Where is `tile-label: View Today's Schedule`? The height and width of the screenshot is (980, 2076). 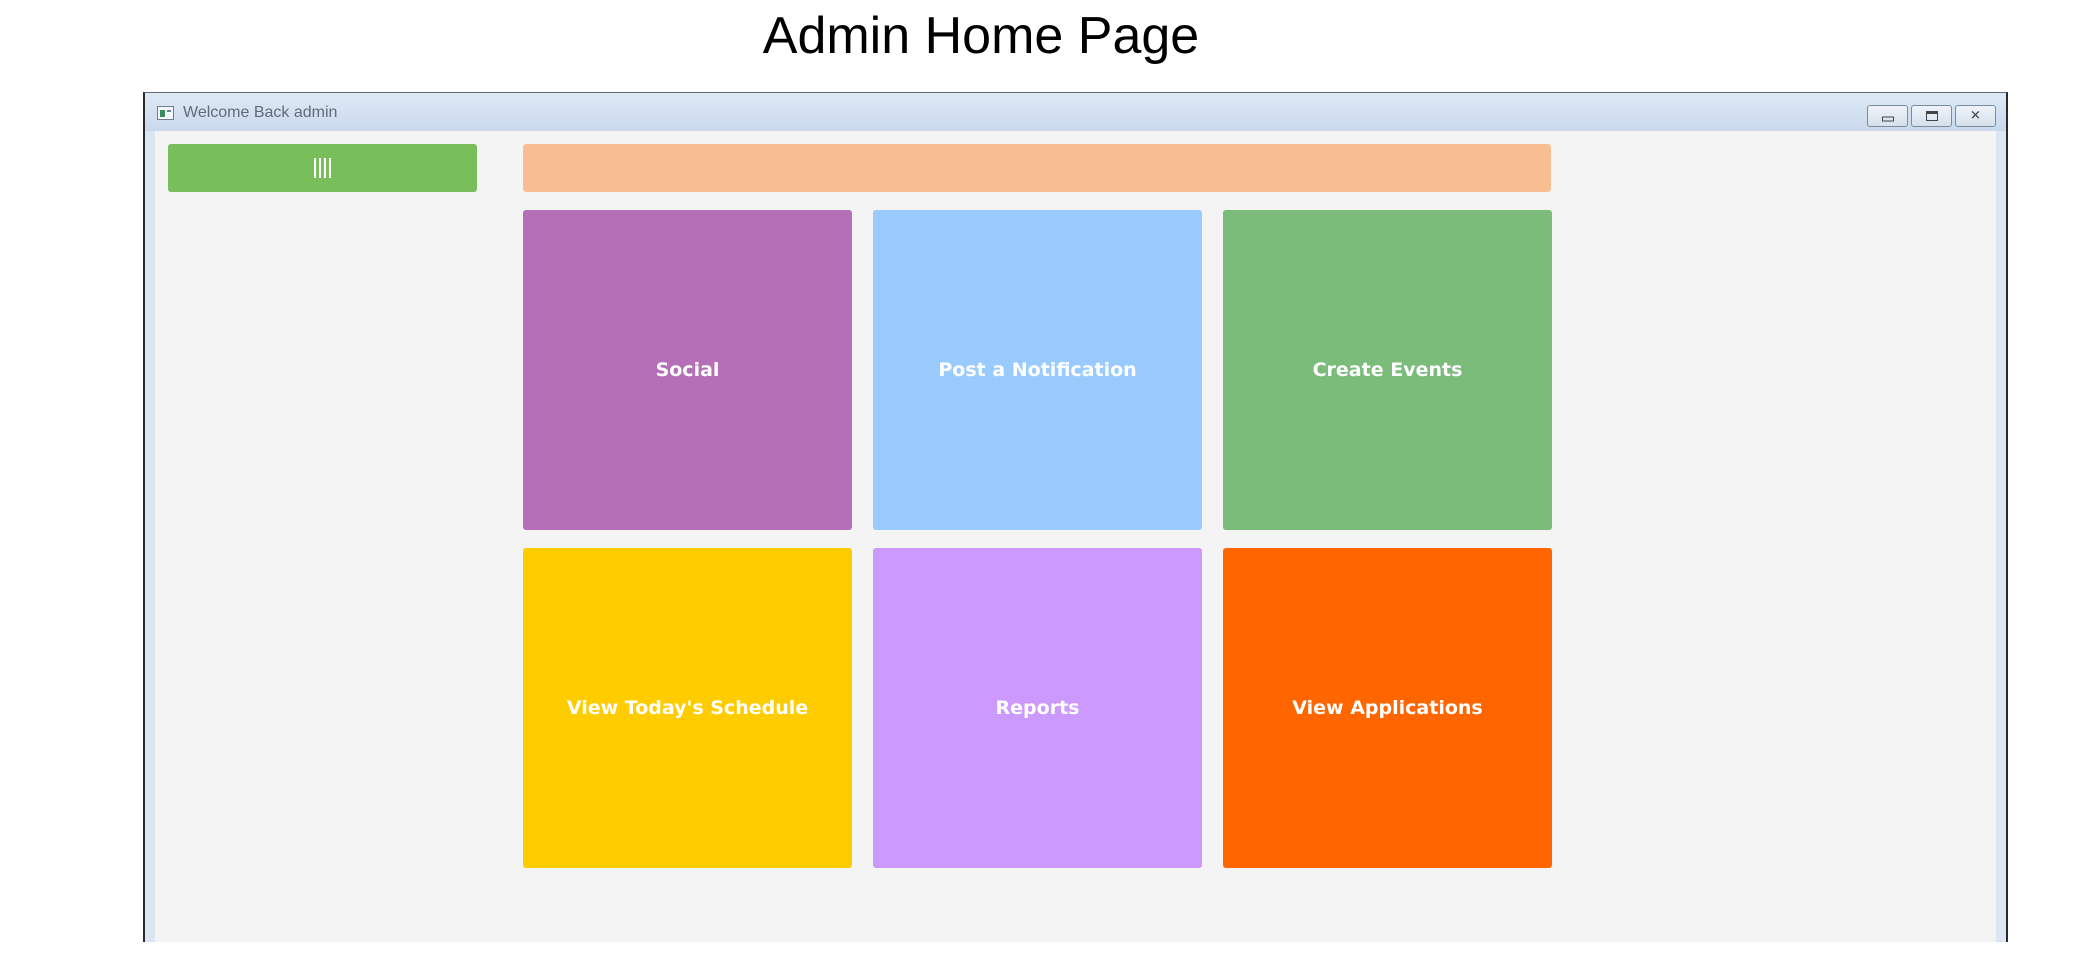
tile-label: View Today's Schedule is located at coordinates (687, 708).